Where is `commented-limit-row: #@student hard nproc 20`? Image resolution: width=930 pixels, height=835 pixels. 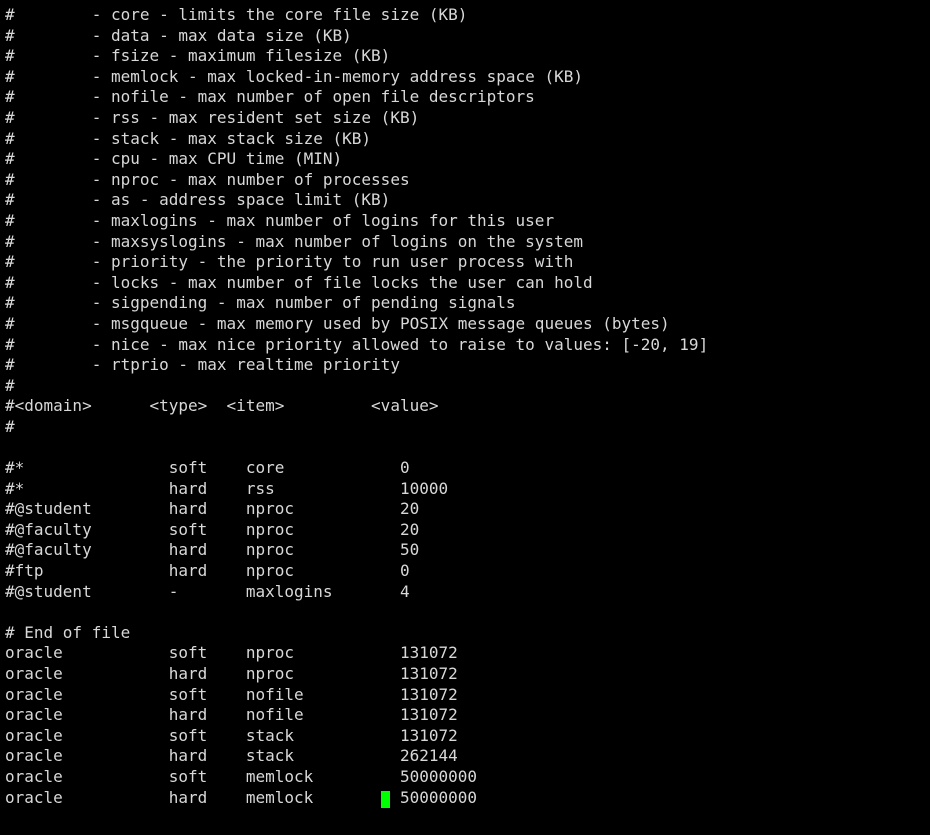
commented-limit-row: #@student hard nproc 20 is located at coordinates (356, 509).